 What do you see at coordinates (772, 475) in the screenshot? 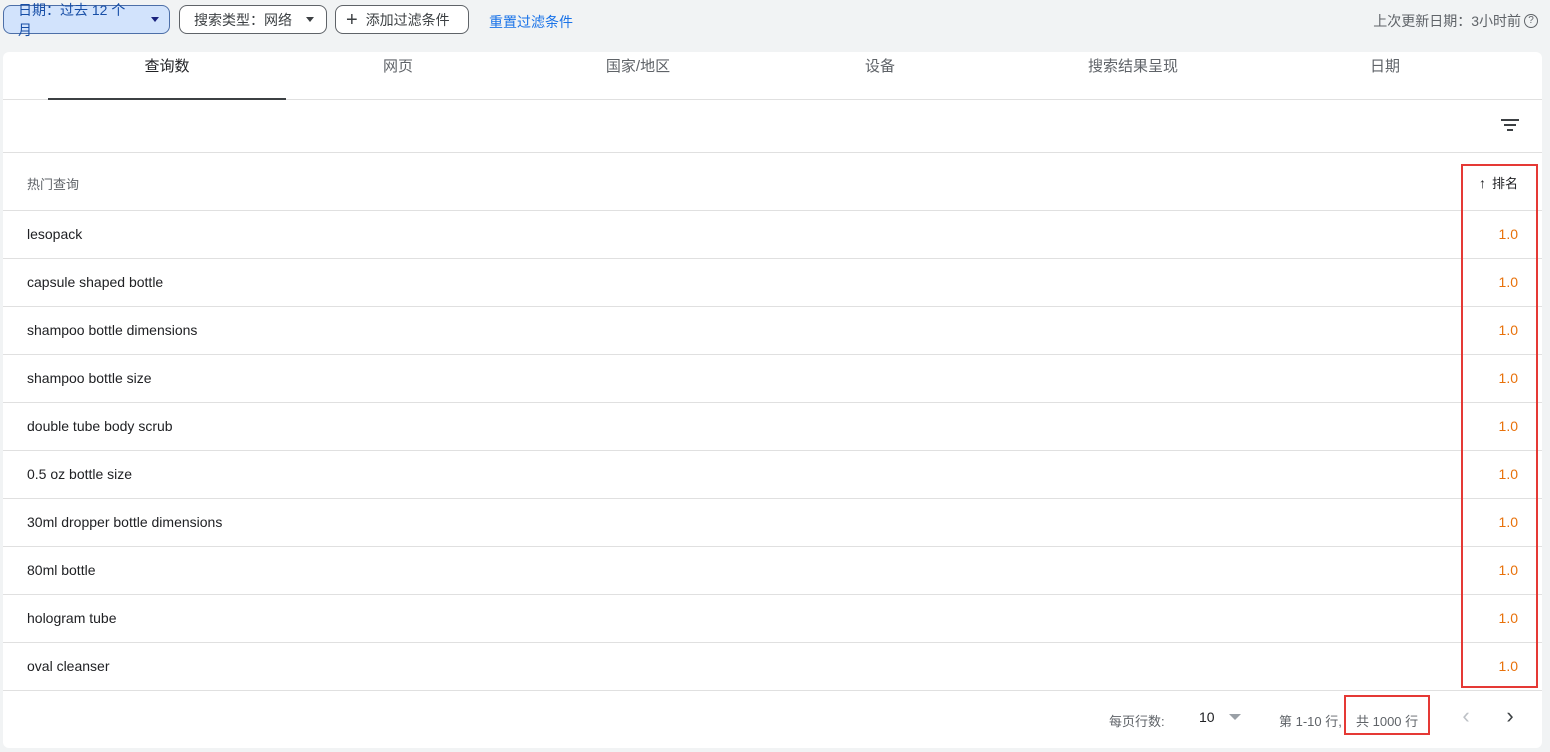
I see `table-row: 0.5 oz bottle size 1.0` at bounding box center [772, 475].